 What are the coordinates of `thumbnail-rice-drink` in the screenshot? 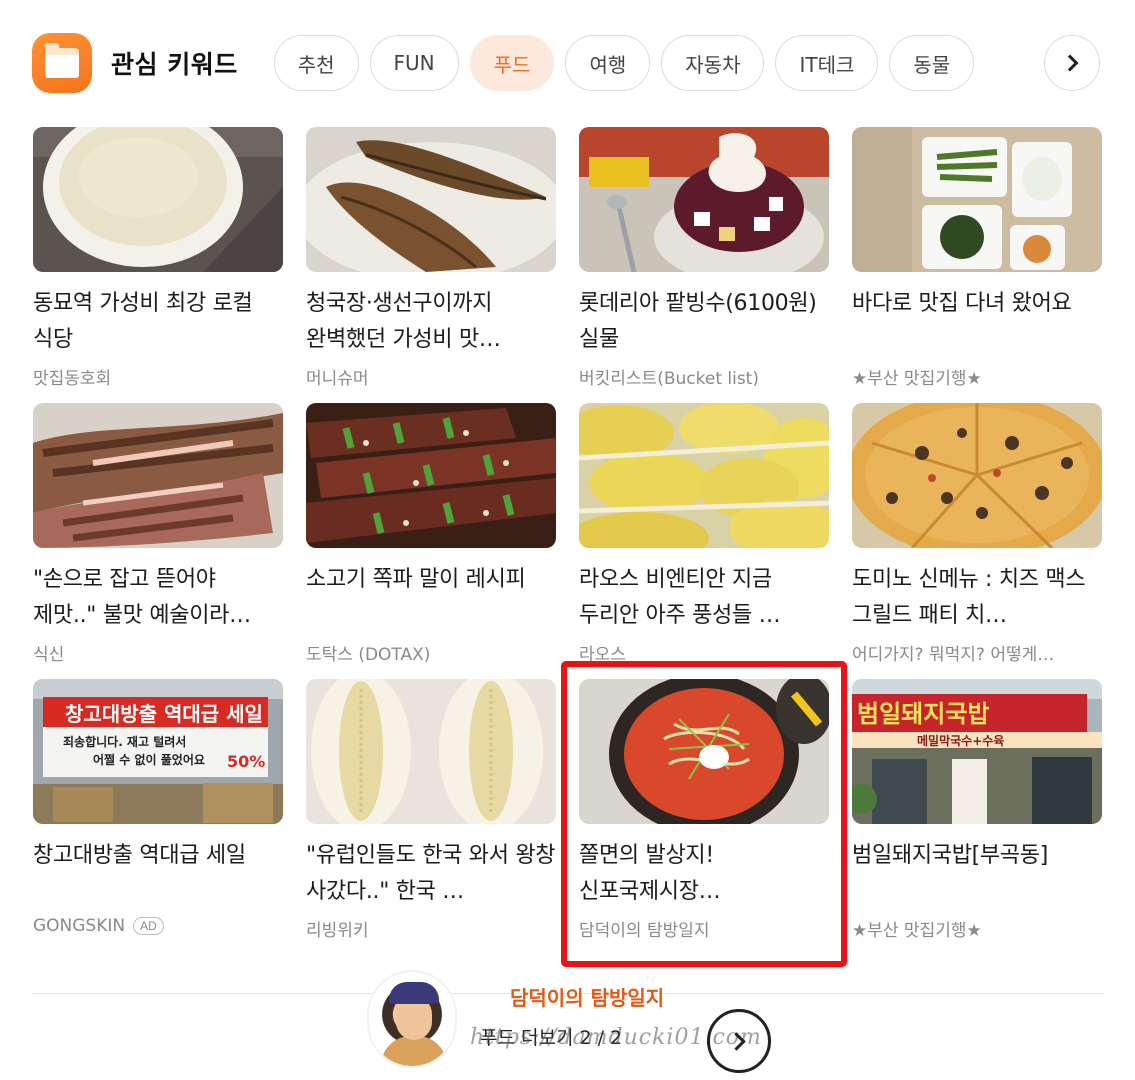 It's located at (158, 199).